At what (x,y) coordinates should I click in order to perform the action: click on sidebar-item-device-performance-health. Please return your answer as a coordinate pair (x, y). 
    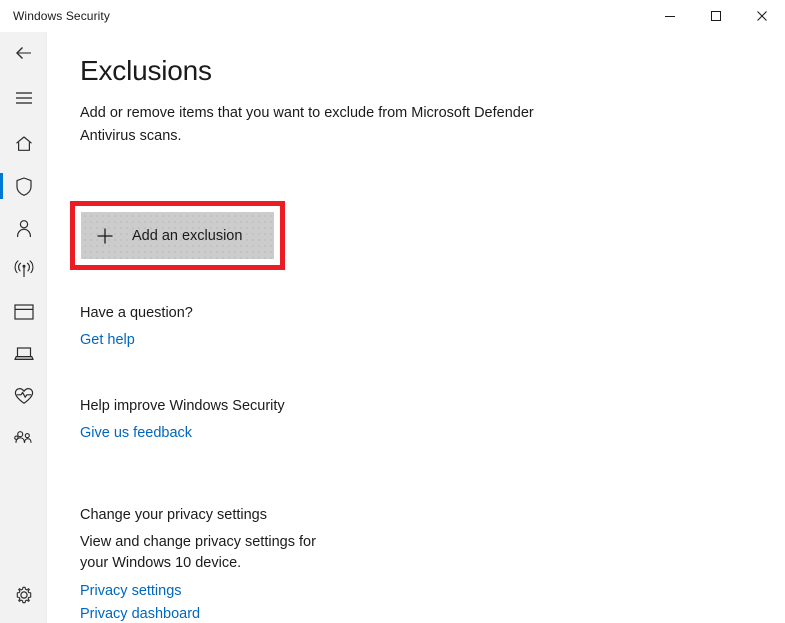
    Looking at the image, I should click on (23, 396).